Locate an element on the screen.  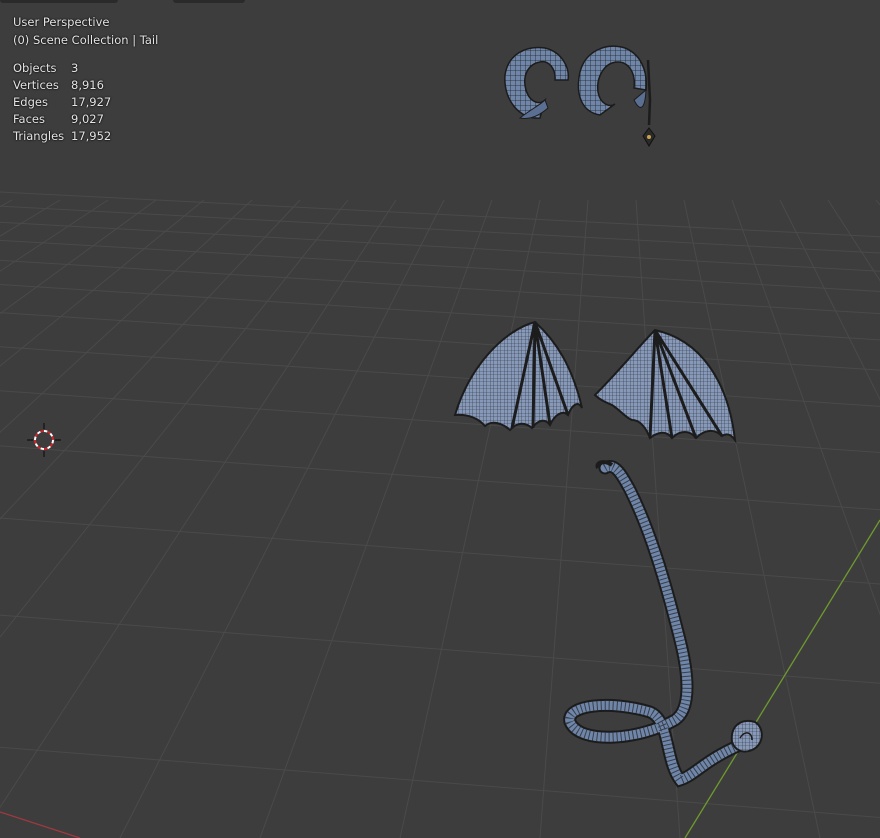
stat-label: Vertices is located at coordinates (36, 85).